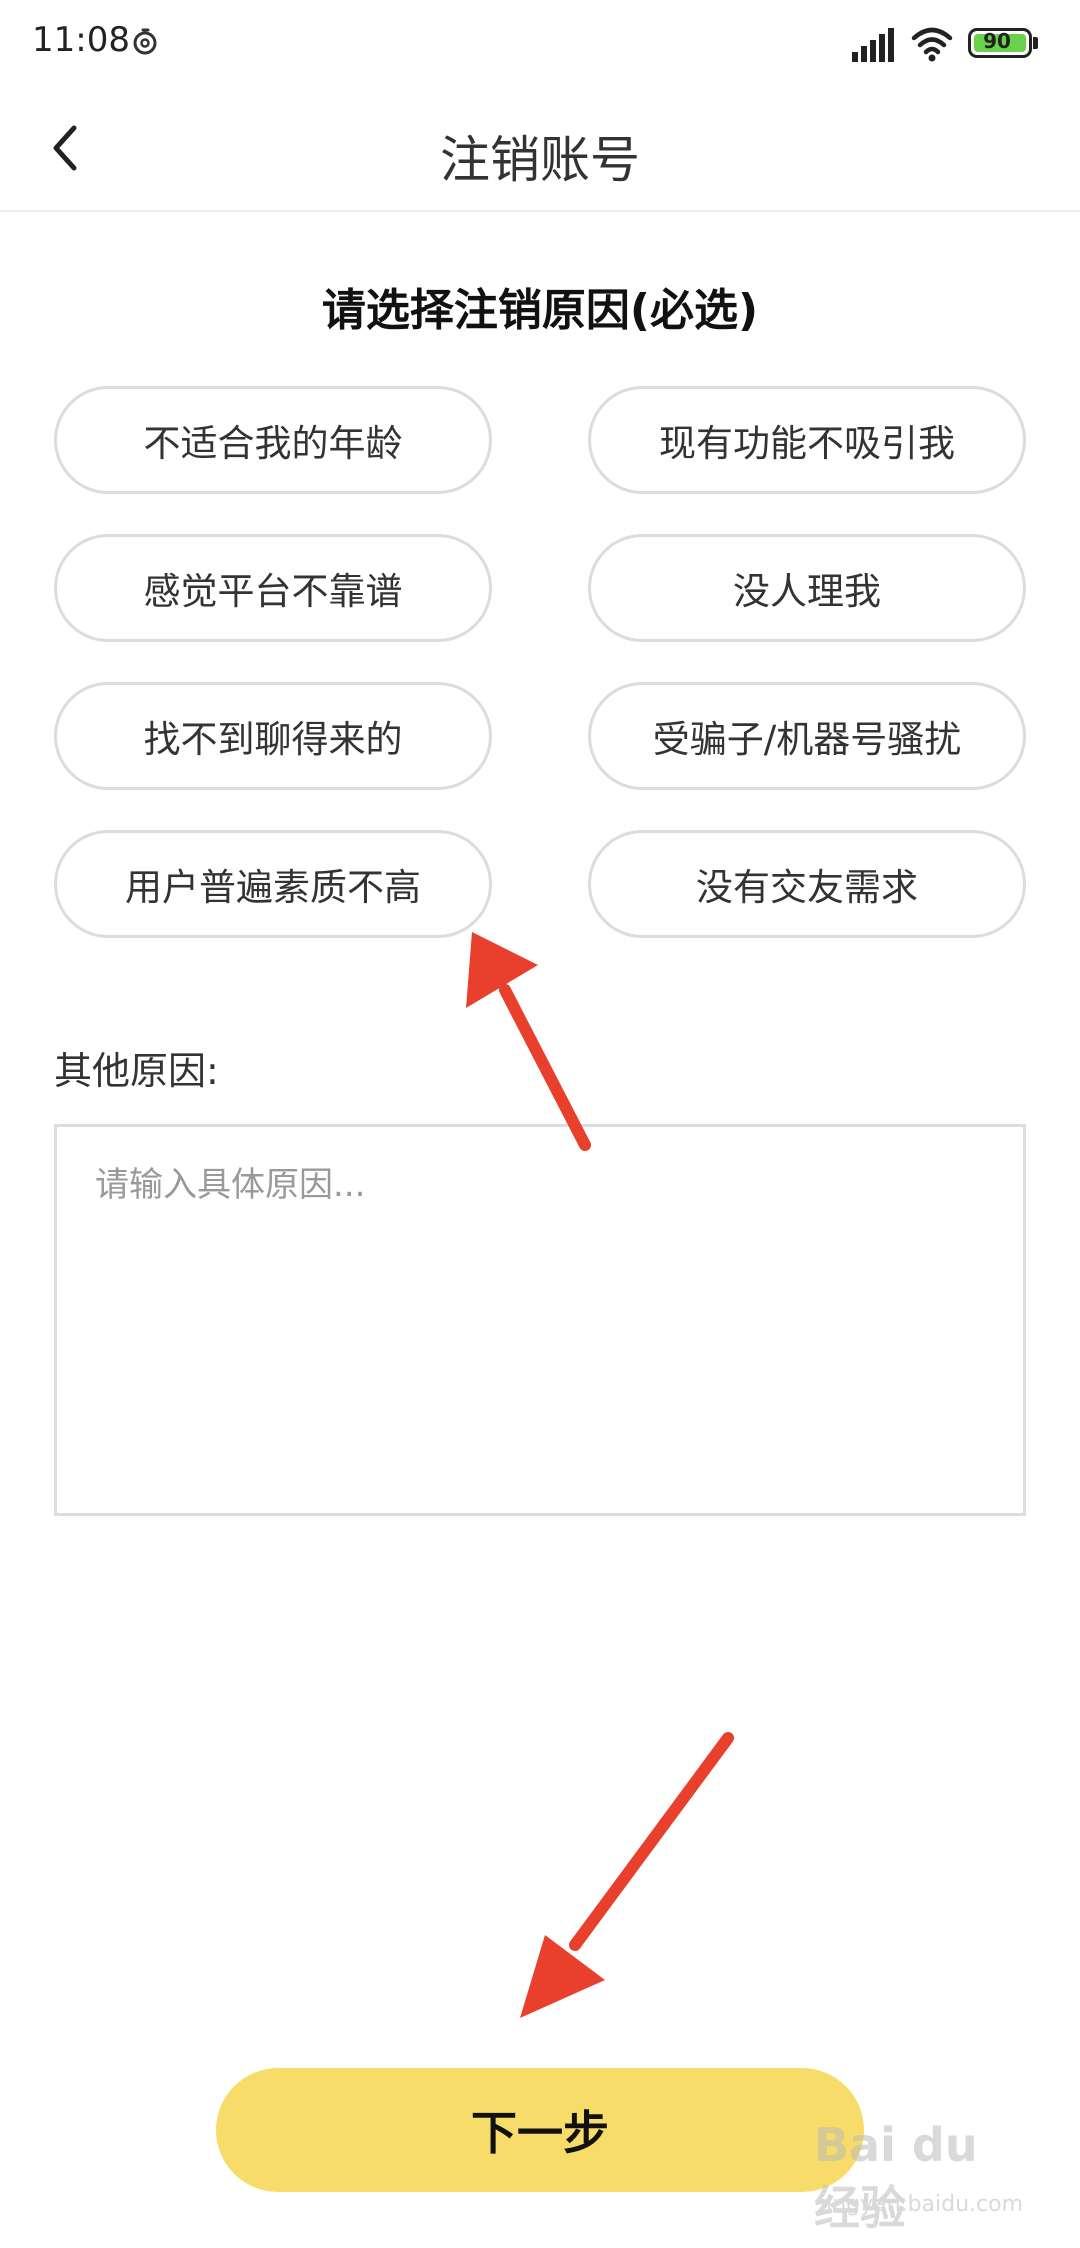 Image resolution: width=1080 pixels, height=2248 pixels. Describe the element at coordinates (273, 588) in the screenshot. I see `reason-option-unreliable: 感觉平台不靠谱` at that location.